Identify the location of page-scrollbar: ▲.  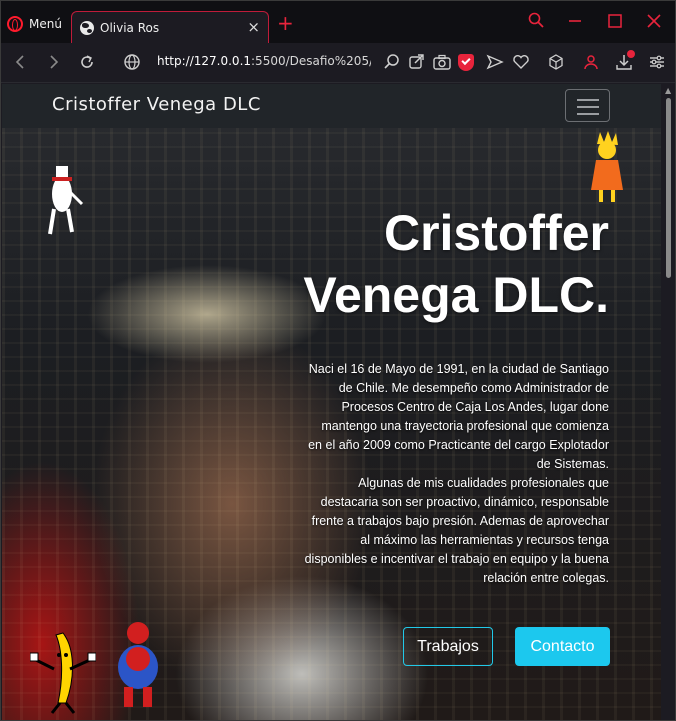
(668, 402).